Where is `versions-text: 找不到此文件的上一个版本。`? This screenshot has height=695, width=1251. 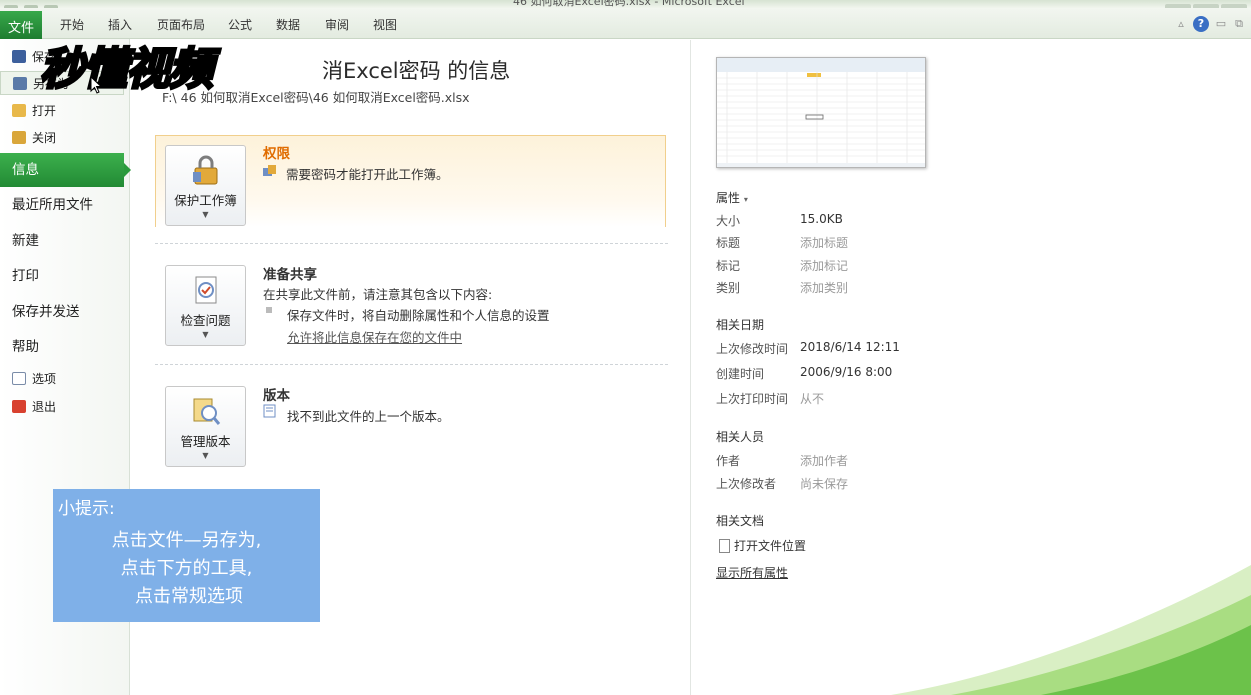
versions-text: 找不到此文件的上一个版本。 is located at coordinates (368, 416).